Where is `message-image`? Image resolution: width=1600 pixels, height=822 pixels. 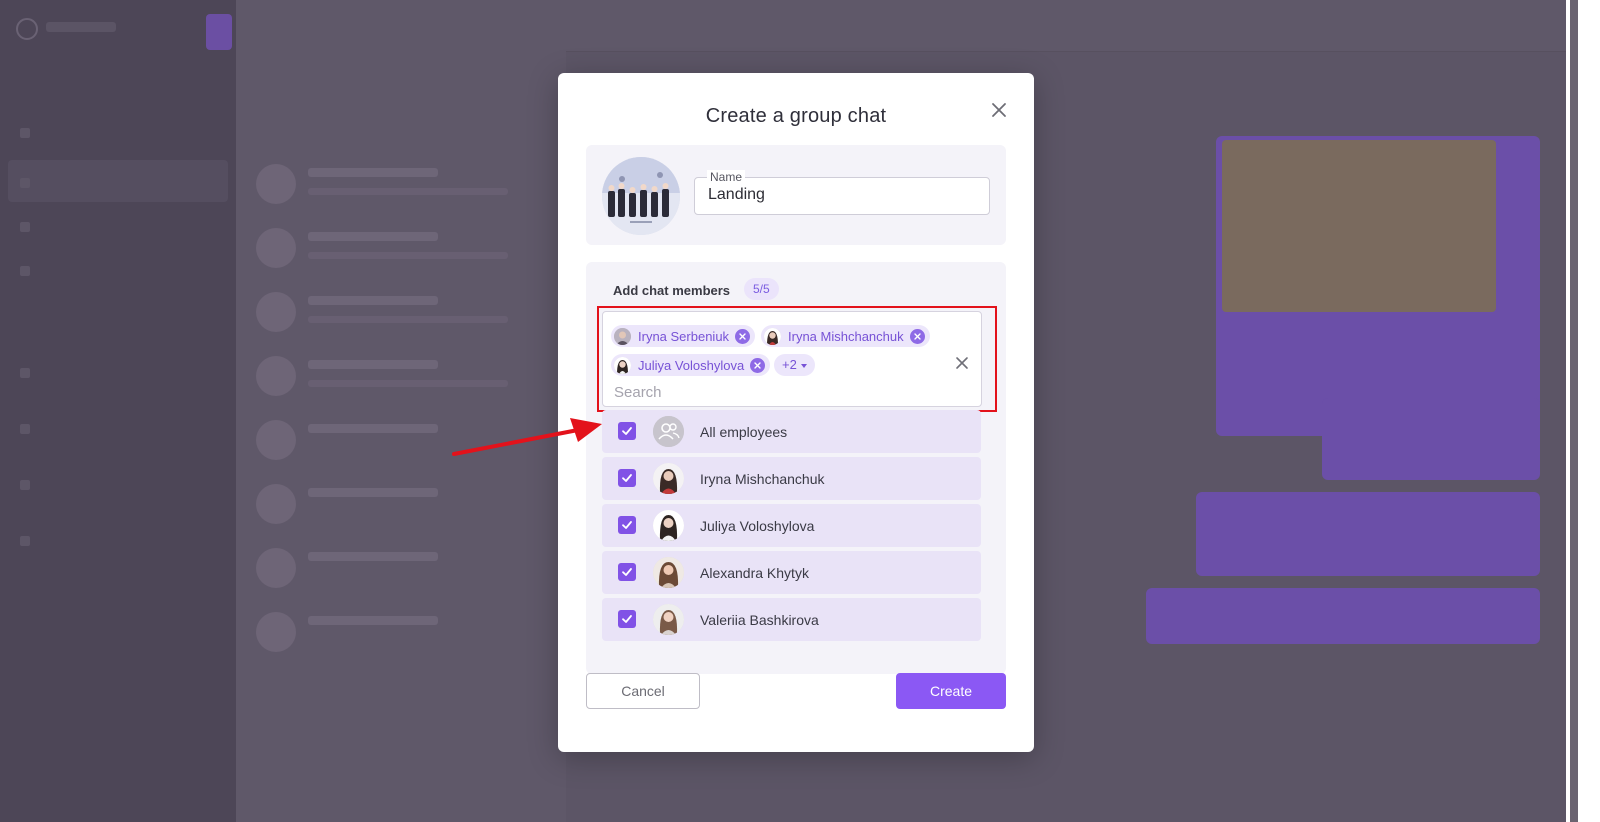 message-image is located at coordinates (1359, 226).